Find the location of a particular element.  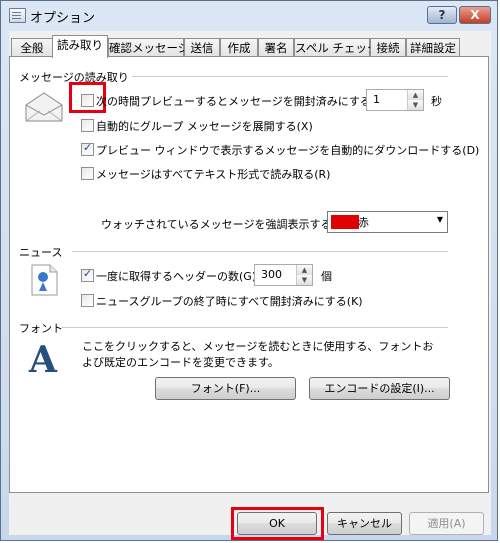

news-document-icon is located at coordinates (44, 280).